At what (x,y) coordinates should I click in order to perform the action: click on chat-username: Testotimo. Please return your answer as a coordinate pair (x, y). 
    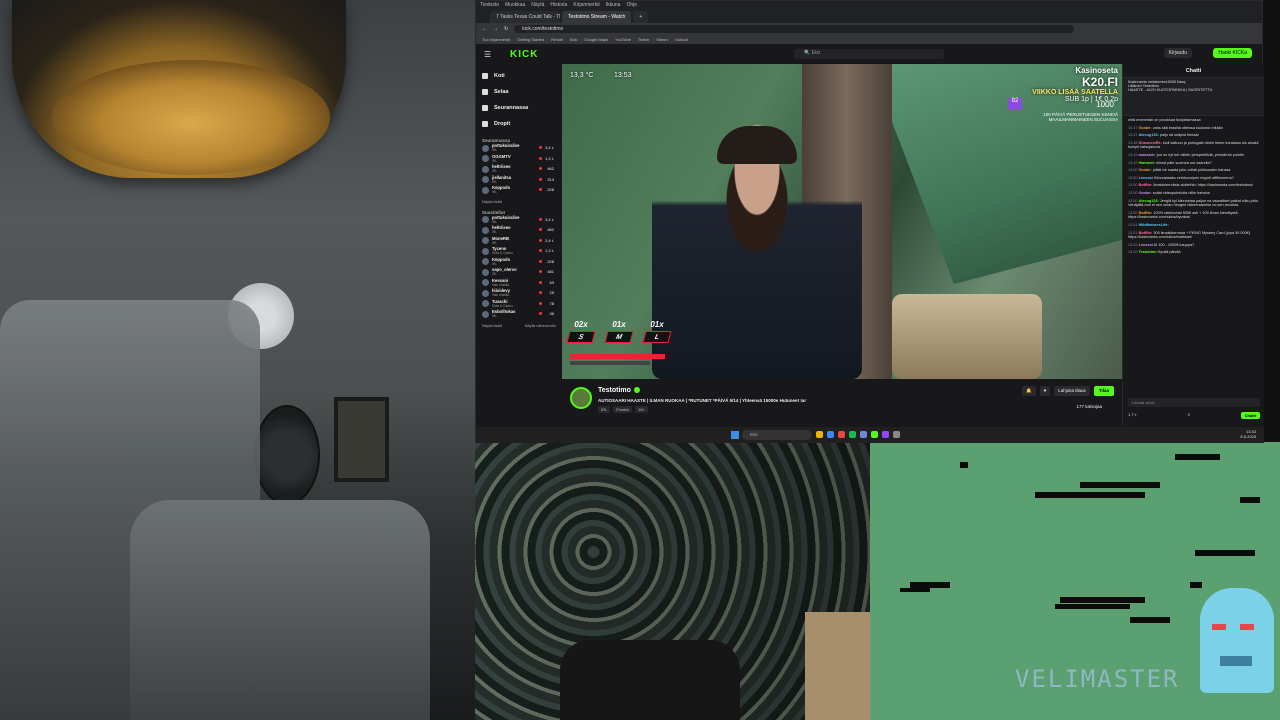
    Looking at the image, I should click on (1148, 252).